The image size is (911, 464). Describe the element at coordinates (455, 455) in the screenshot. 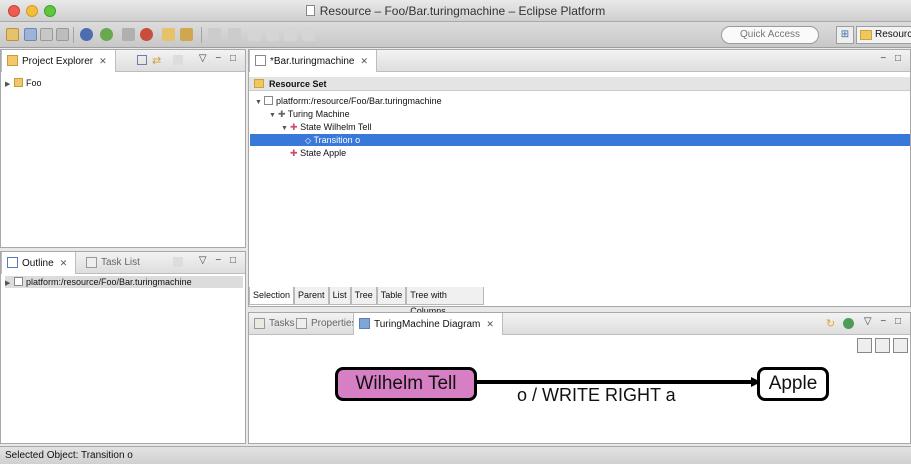

I see `status-bar: Selected Object: Transition o` at that location.